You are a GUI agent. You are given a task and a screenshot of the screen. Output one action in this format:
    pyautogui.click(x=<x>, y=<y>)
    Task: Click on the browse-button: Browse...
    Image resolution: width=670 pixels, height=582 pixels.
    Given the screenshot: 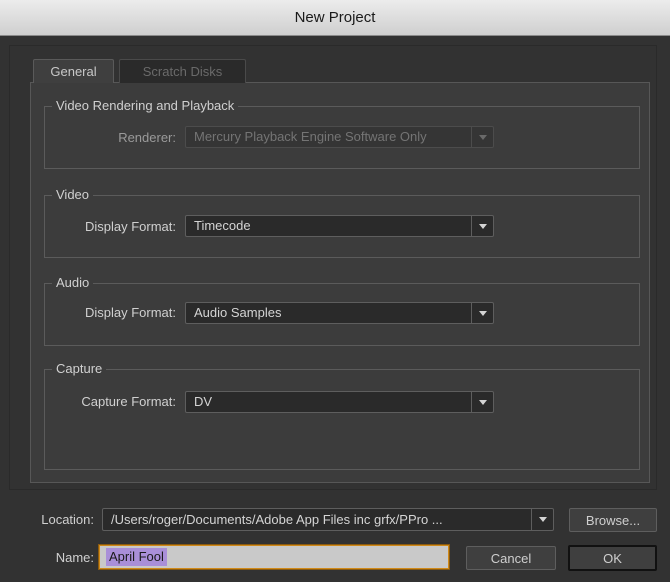 What is the action you would take?
    pyautogui.click(x=613, y=520)
    